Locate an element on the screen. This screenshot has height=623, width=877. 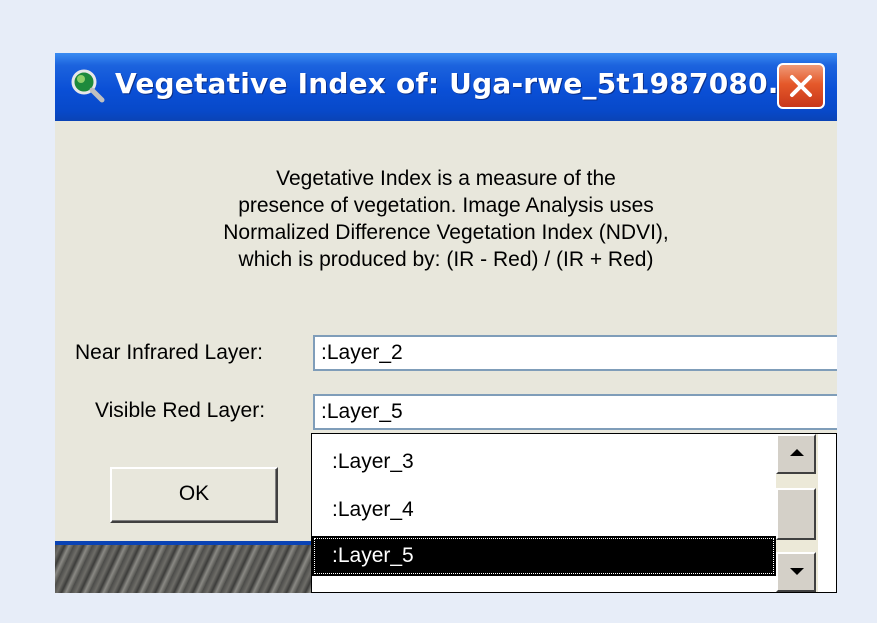
dropdown-option: :Layer_3 is located at coordinates (544, 462).